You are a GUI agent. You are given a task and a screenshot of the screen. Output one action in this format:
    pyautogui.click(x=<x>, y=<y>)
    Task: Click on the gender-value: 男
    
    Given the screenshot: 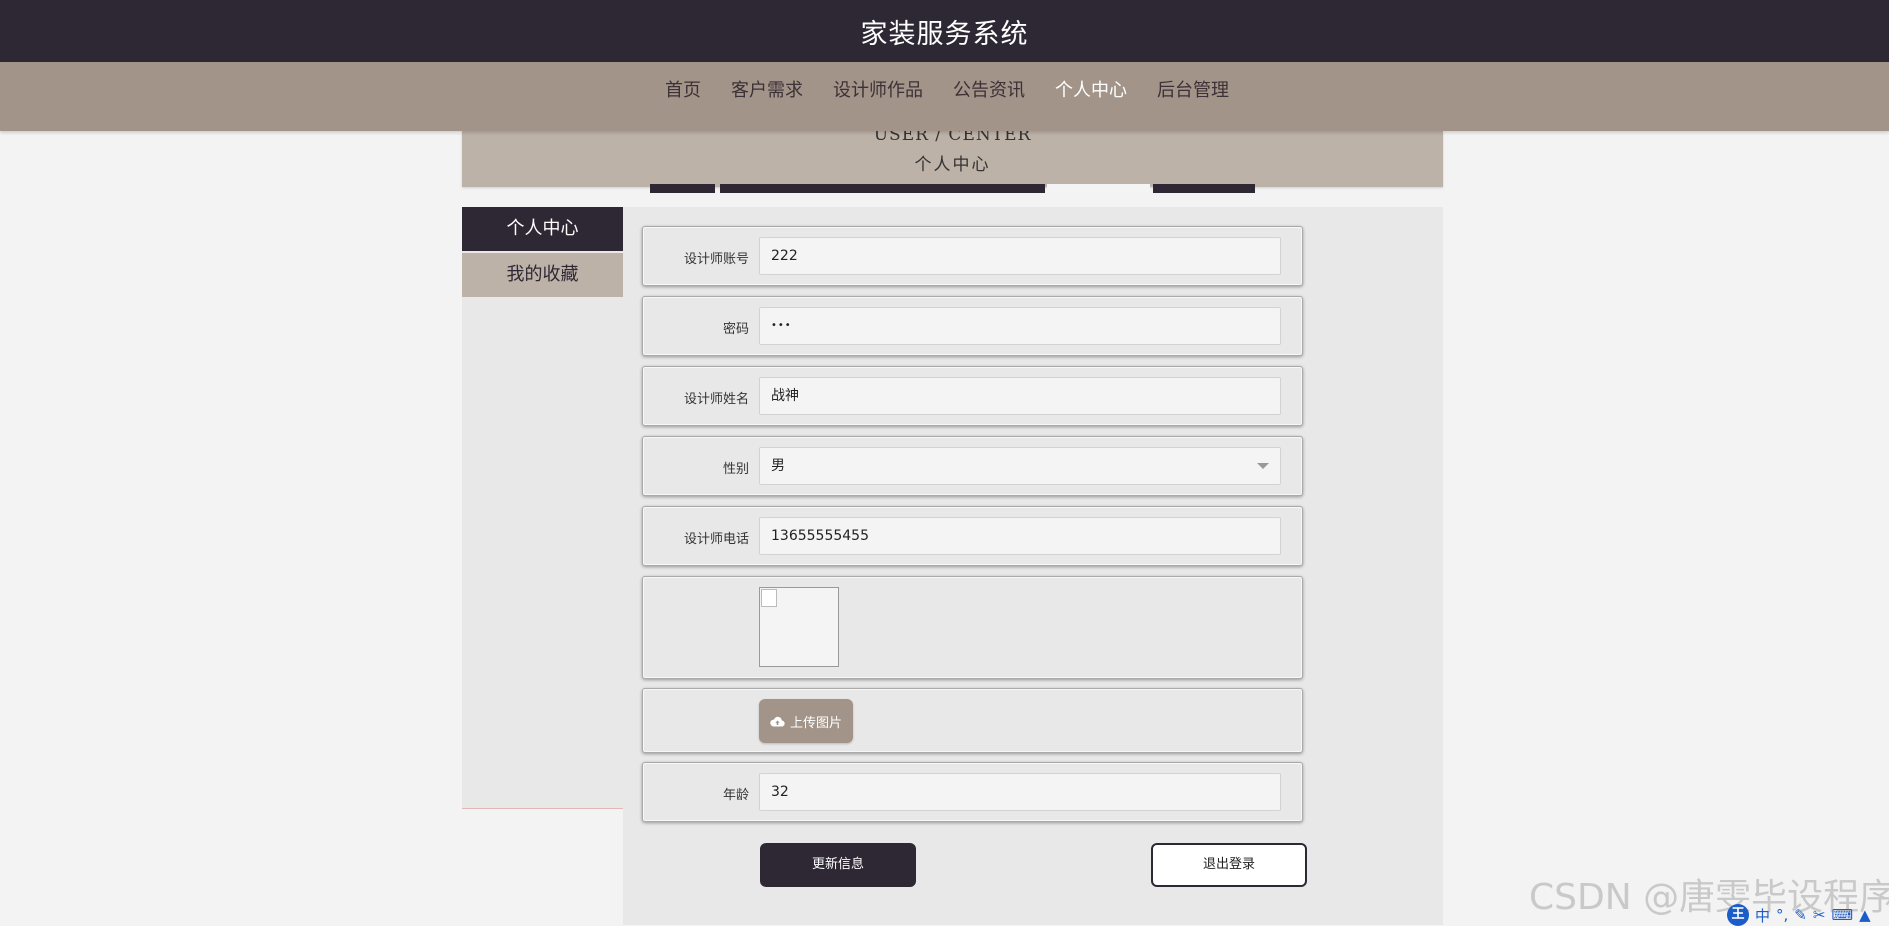 What is the action you would take?
    pyautogui.click(x=778, y=466)
    